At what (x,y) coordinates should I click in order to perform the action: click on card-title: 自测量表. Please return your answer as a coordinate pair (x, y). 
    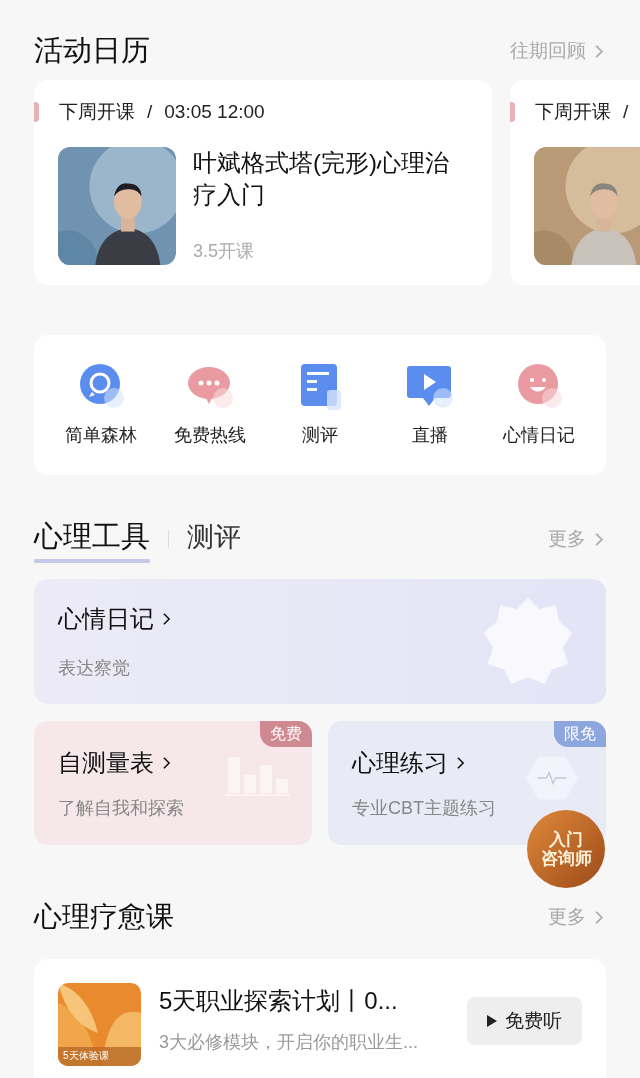
    Looking at the image, I should click on (114, 763).